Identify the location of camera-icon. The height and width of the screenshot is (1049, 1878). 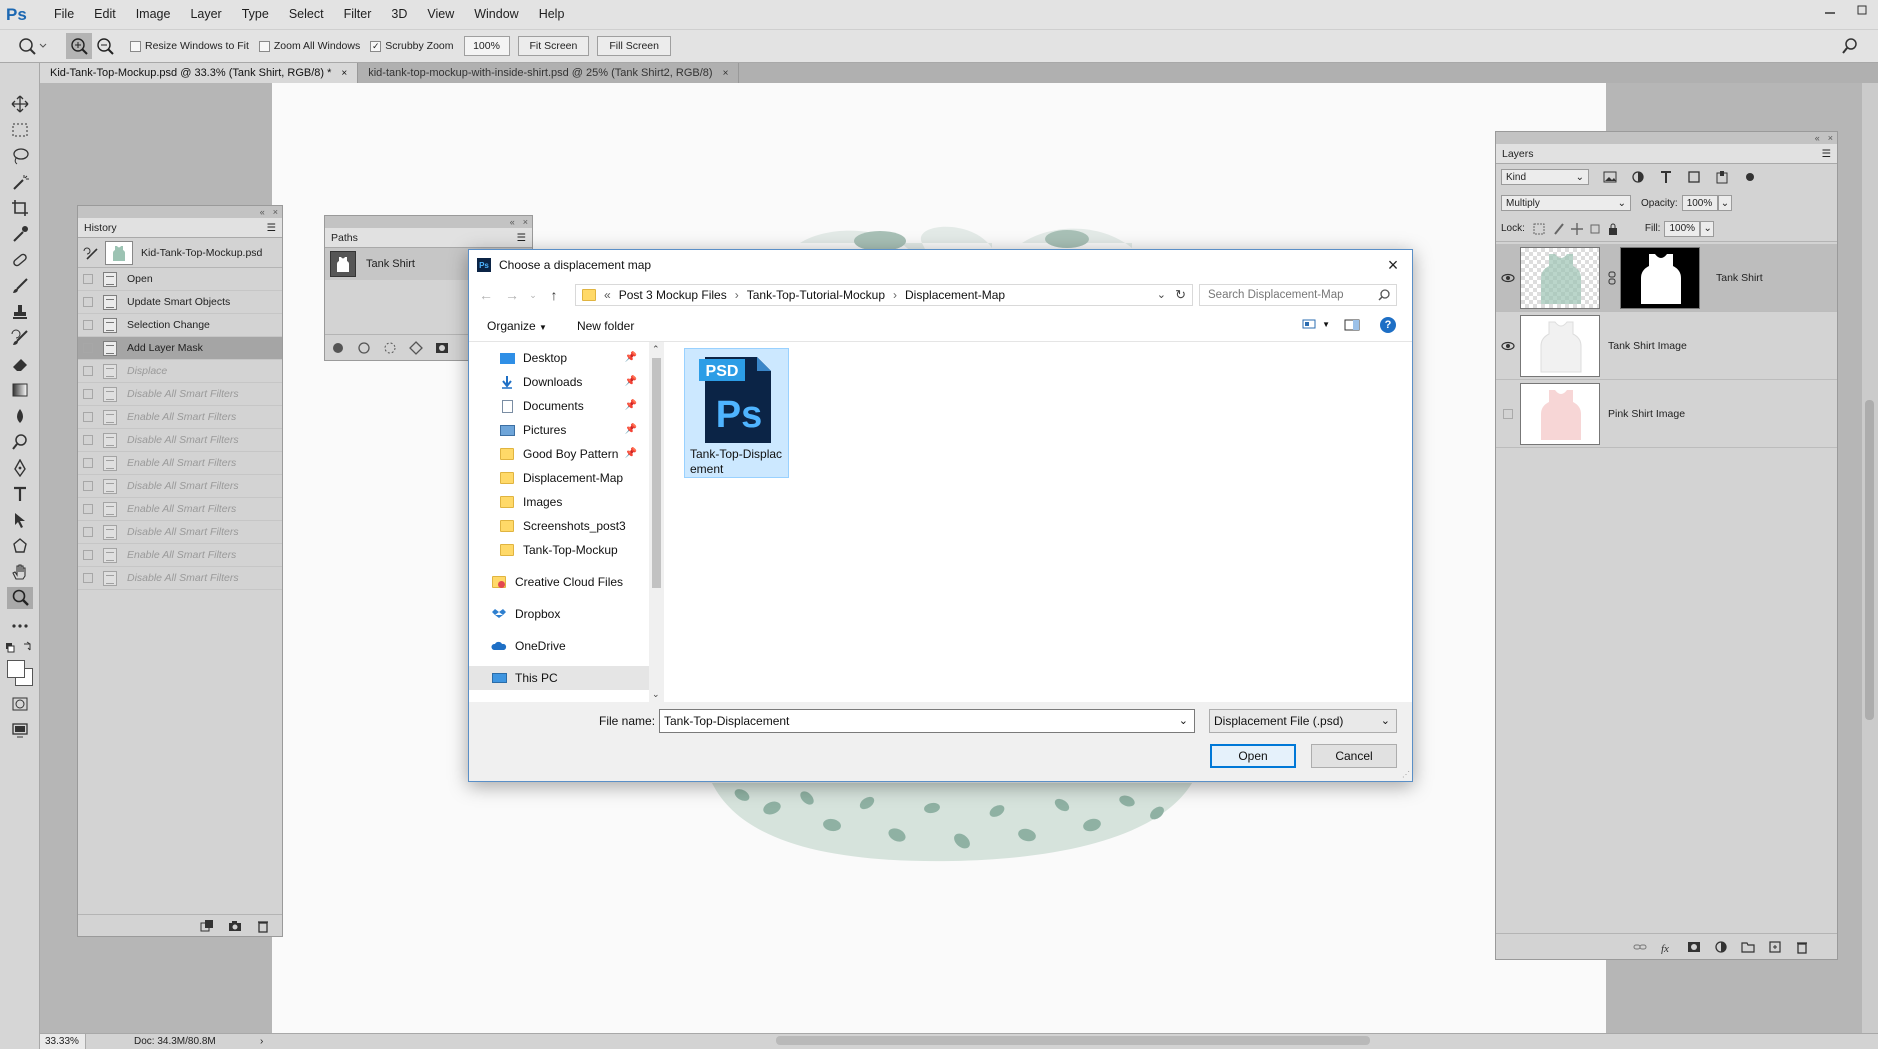
(235, 926).